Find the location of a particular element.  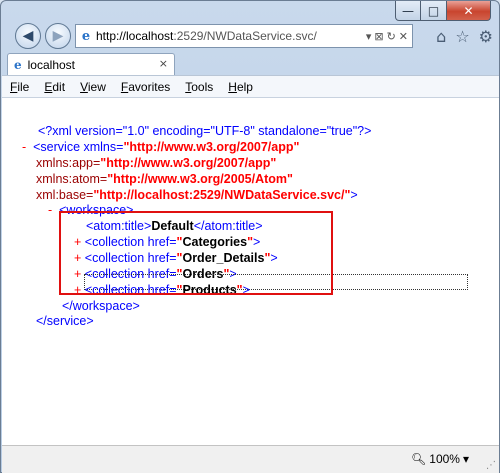

back-arrow-icon: ◀ is located at coordinates (28, 36).